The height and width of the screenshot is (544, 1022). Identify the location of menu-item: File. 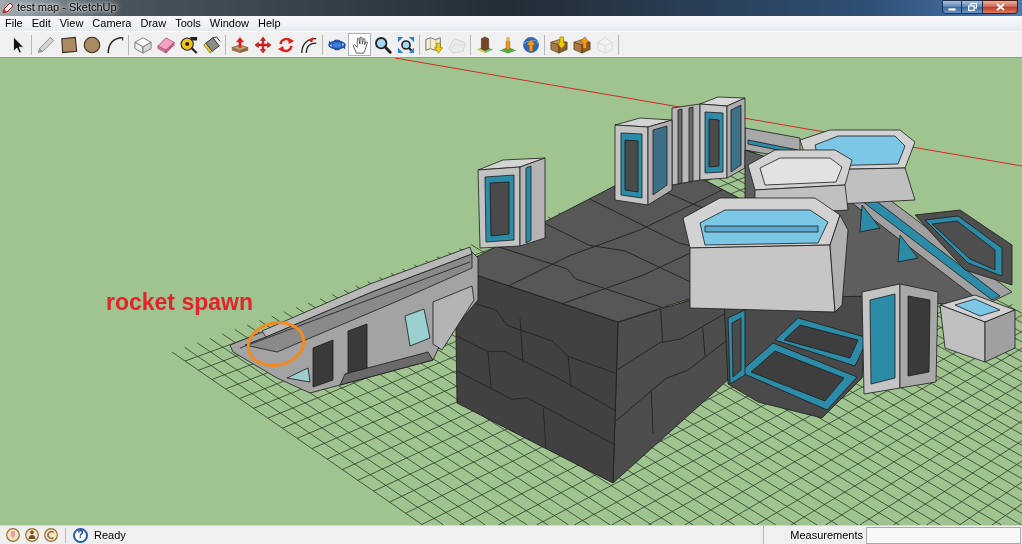
(14, 23).